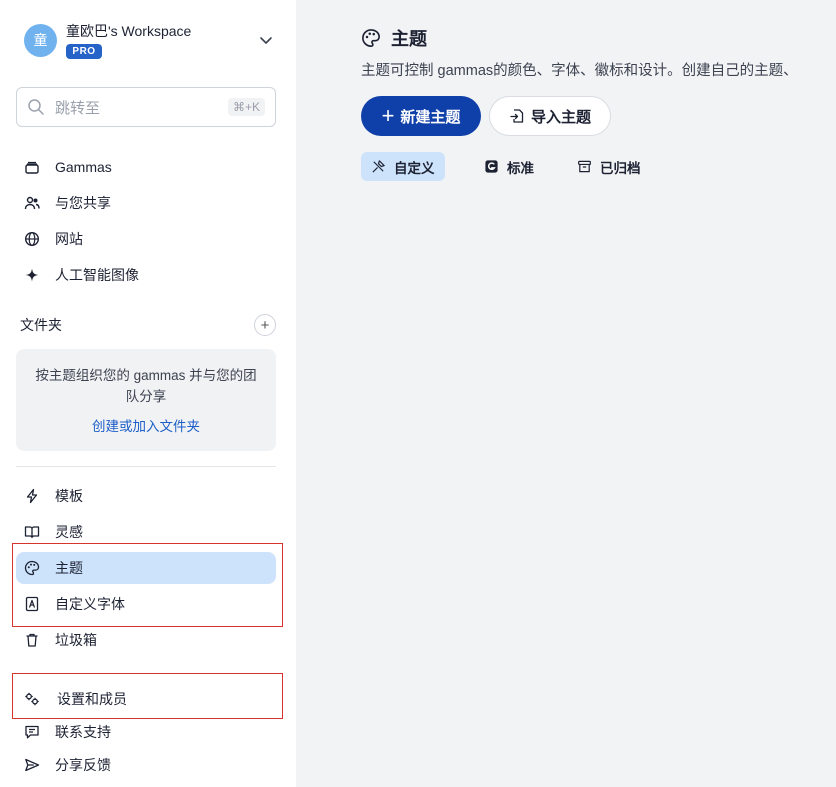 The height and width of the screenshot is (787, 836). What do you see at coordinates (32, 532) in the screenshot?
I see `book-icon` at bounding box center [32, 532].